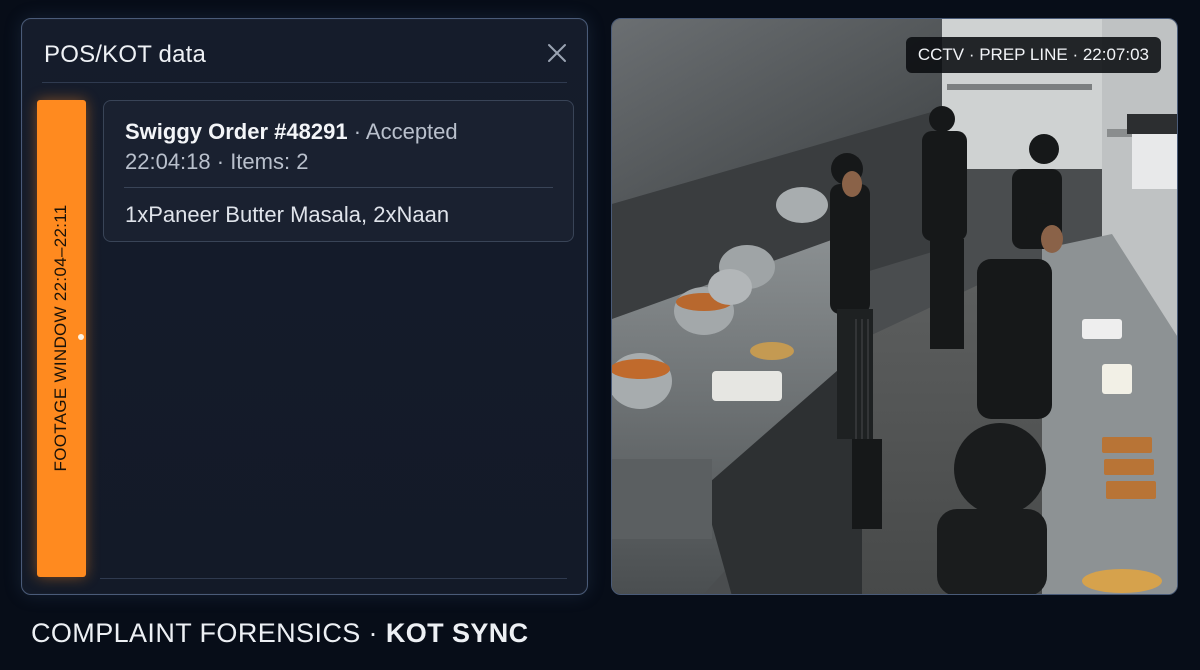  What do you see at coordinates (457, 633) in the screenshot?
I see `caption-emphasis: KOT SYNC` at bounding box center [457, 633].